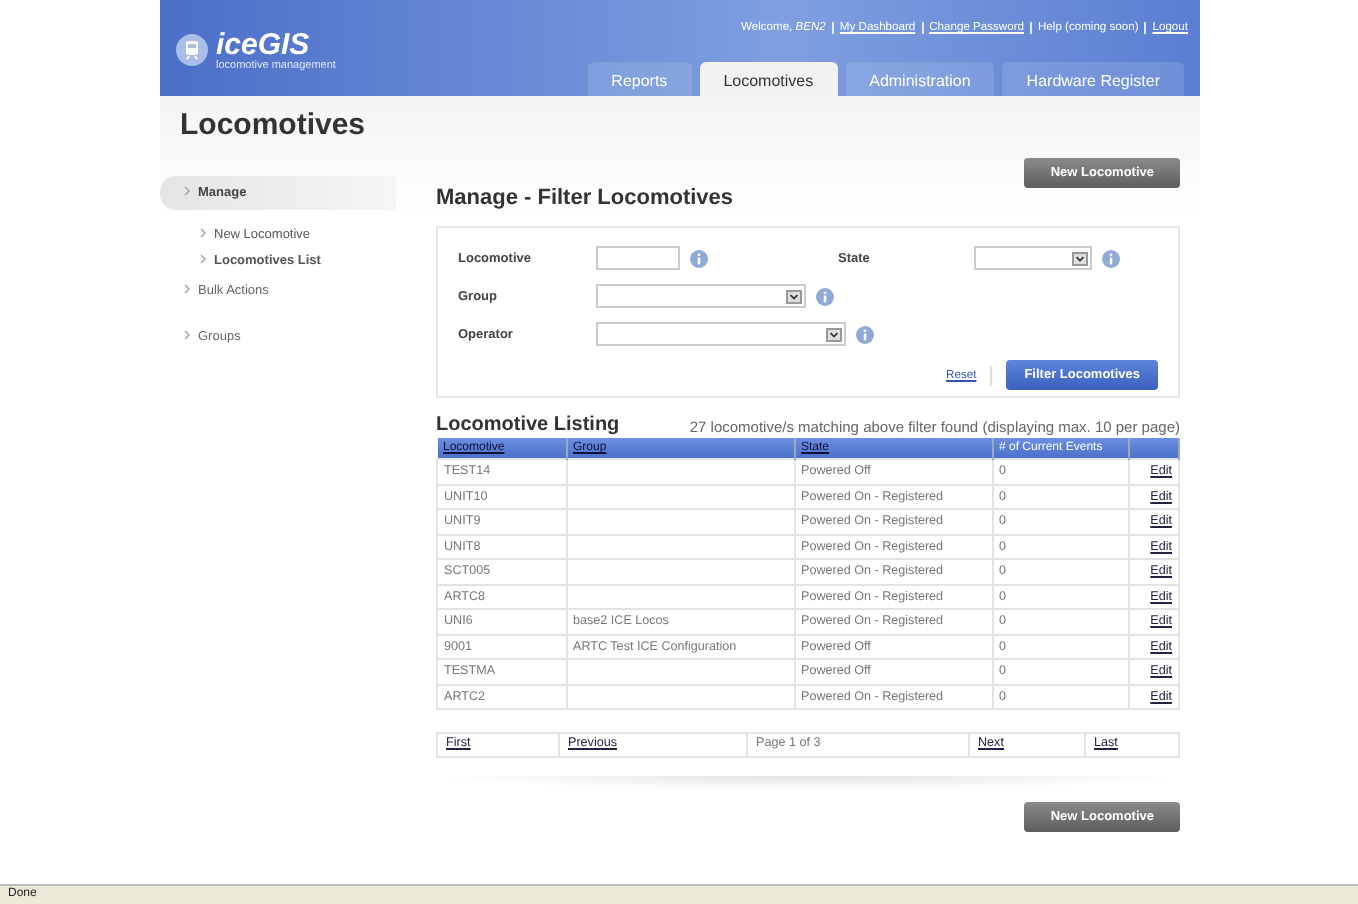 This screenshot has width=1358, height=904. Describe the element at coordinates (585, 198) in the screenshot. I see `section-title: Manage - Filter Locomotives` at that location.